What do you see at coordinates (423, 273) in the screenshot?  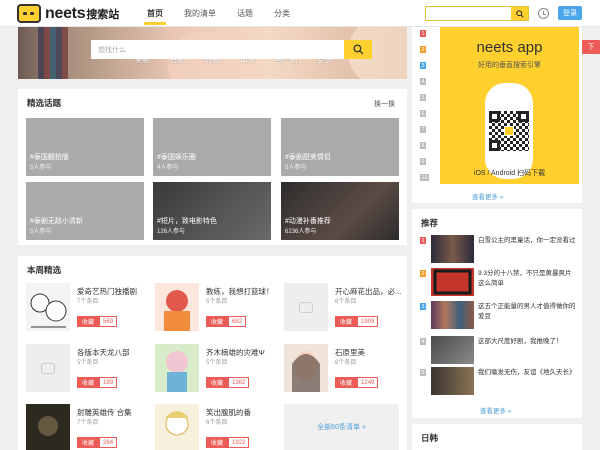 I see `rank-number: 2` at bounding box center [423, 273].